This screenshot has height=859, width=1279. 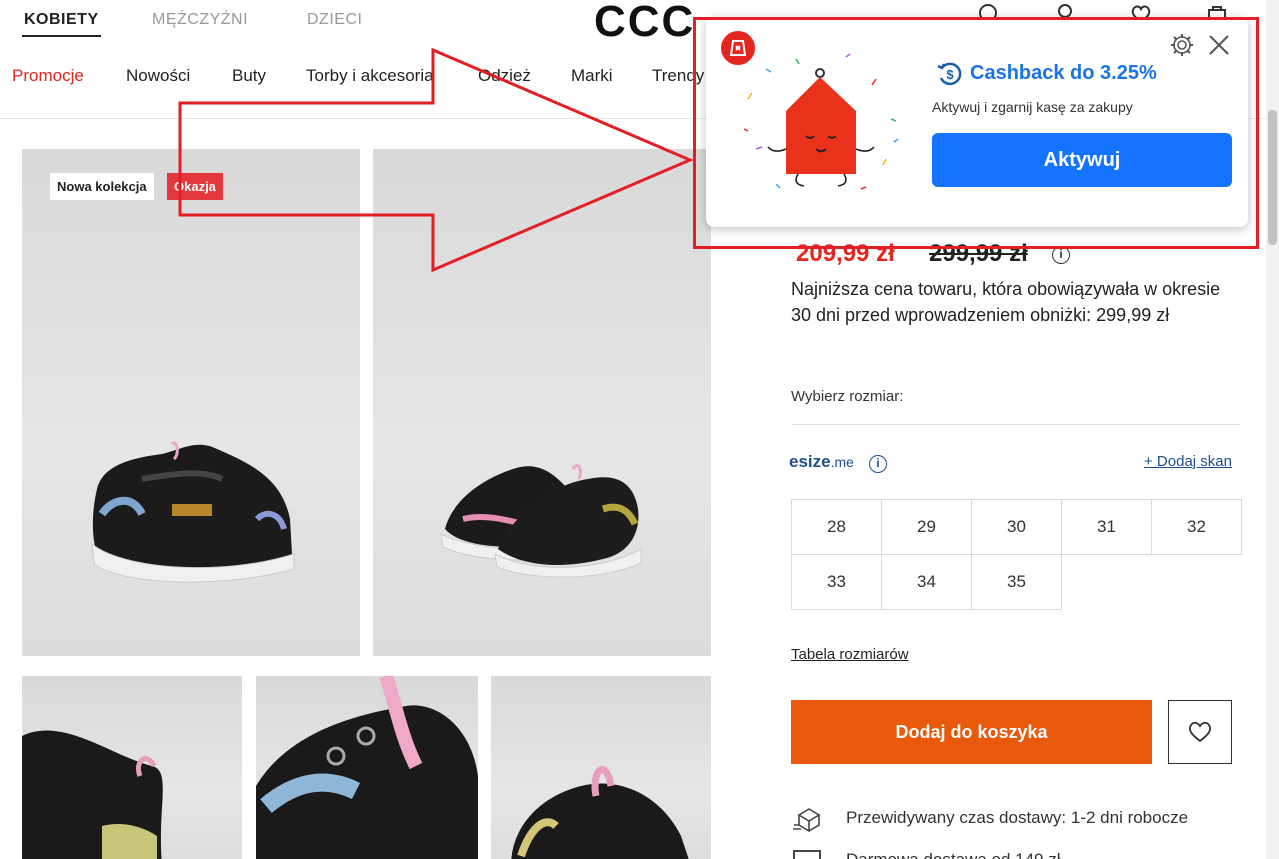 I want to click on price-current: 209,99 zł, so click(x=845, y=253).